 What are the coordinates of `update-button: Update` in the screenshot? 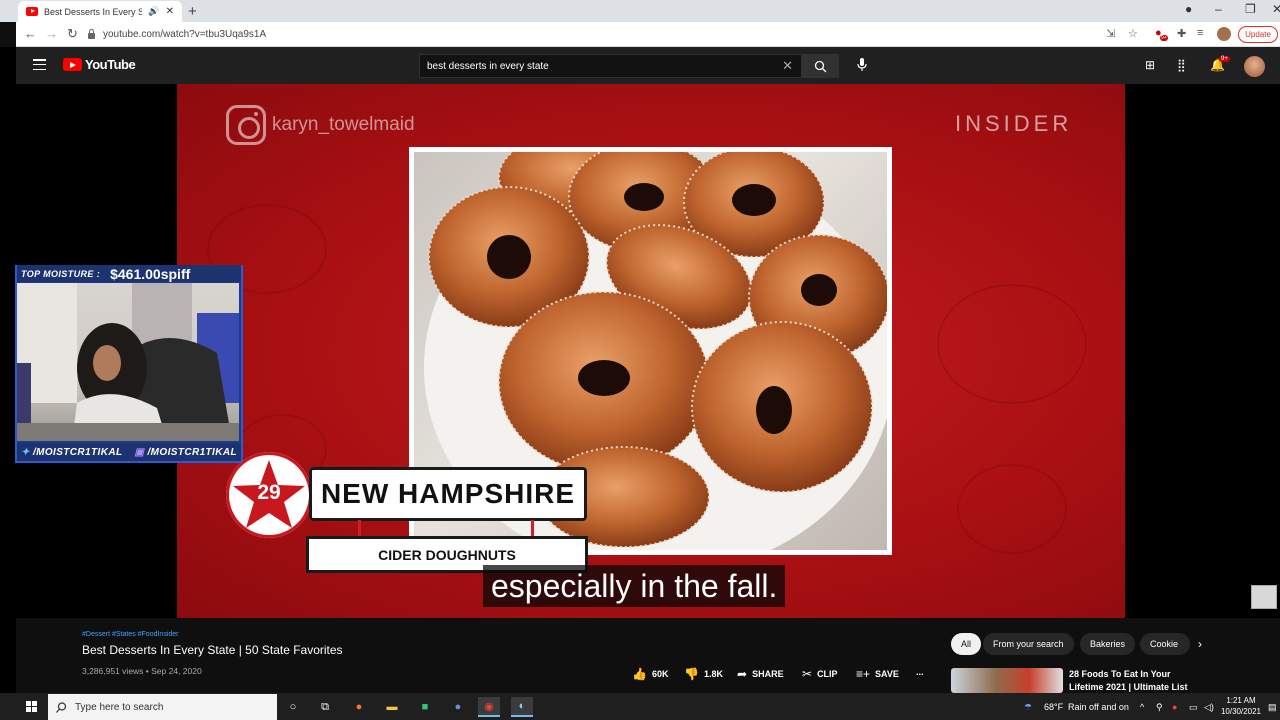 It's located at (1258, 34).